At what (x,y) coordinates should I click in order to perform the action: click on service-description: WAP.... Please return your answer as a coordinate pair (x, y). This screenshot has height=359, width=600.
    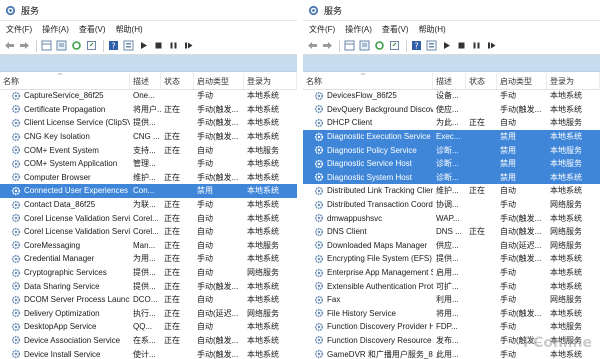
    Looking at the image, I should click on (448, 218).